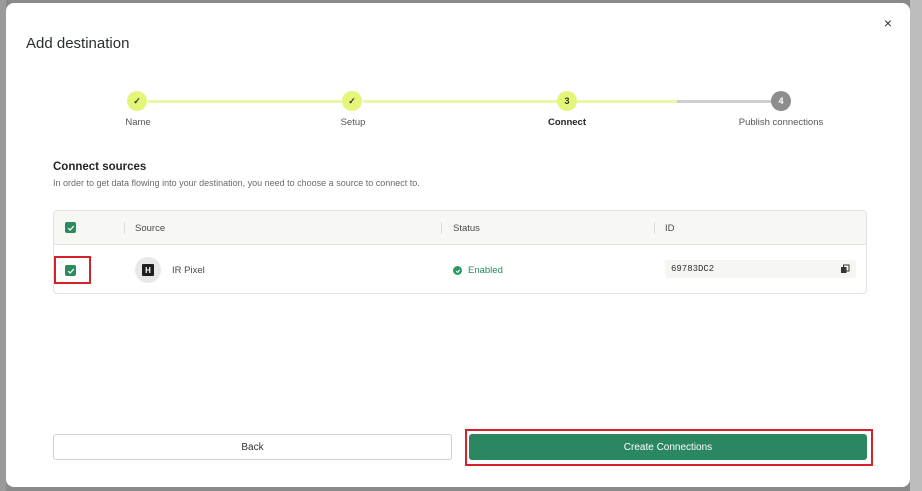  I want to click on table-header: Source Status ID, so click(460, 228).